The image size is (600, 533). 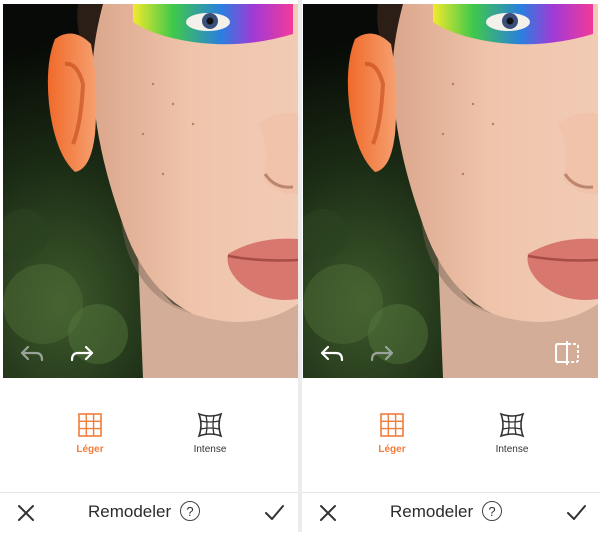 I want to click on compare-split-icon, so click(x=567, y=353).